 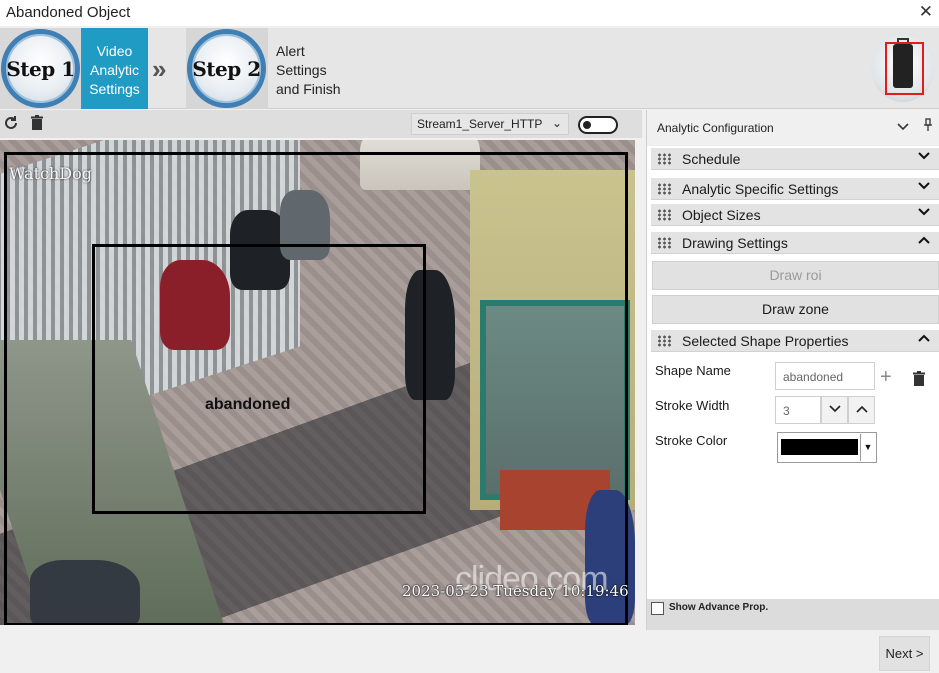 I want to click on add-icon: +, so click(x=886, y=377).